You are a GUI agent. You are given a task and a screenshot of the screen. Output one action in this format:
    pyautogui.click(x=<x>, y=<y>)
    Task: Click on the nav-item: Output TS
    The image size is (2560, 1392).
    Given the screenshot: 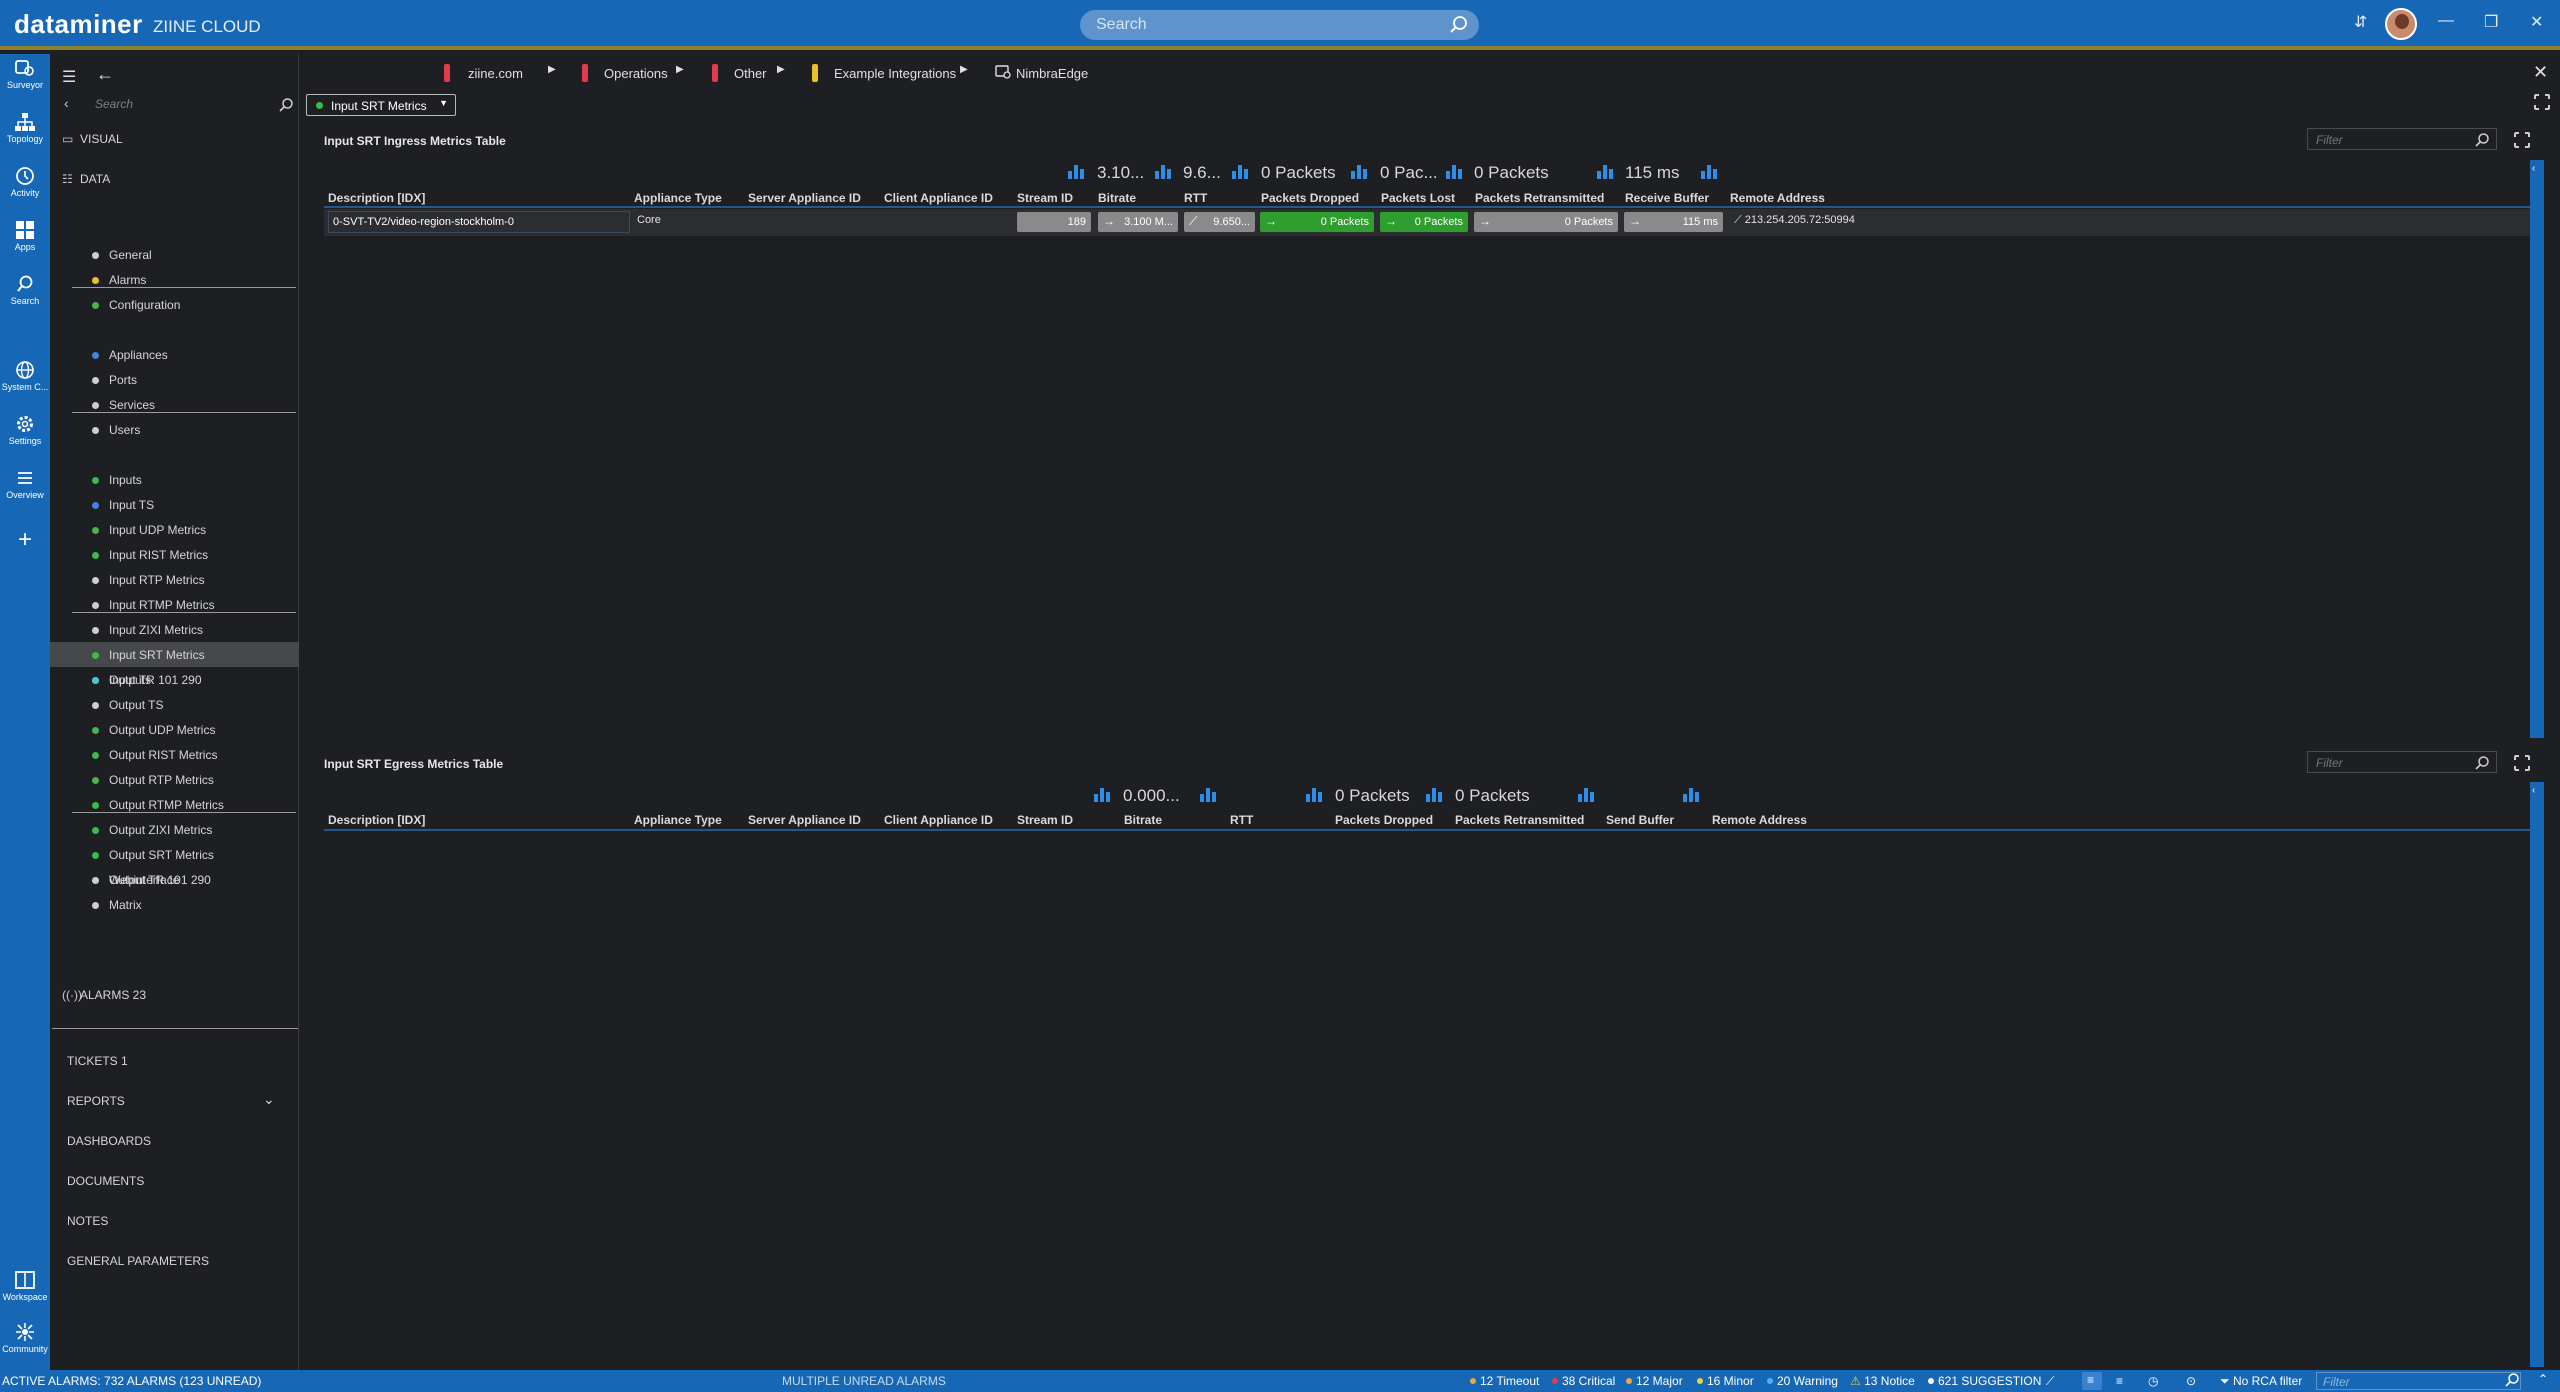 What is the action you would take?
    pyautogui.click(x=174, y=704)
    